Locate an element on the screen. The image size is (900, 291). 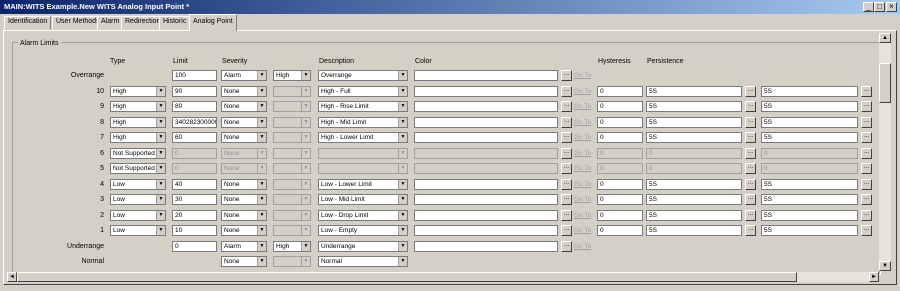
limit-input: 60 is located at coordinates (194, 137).